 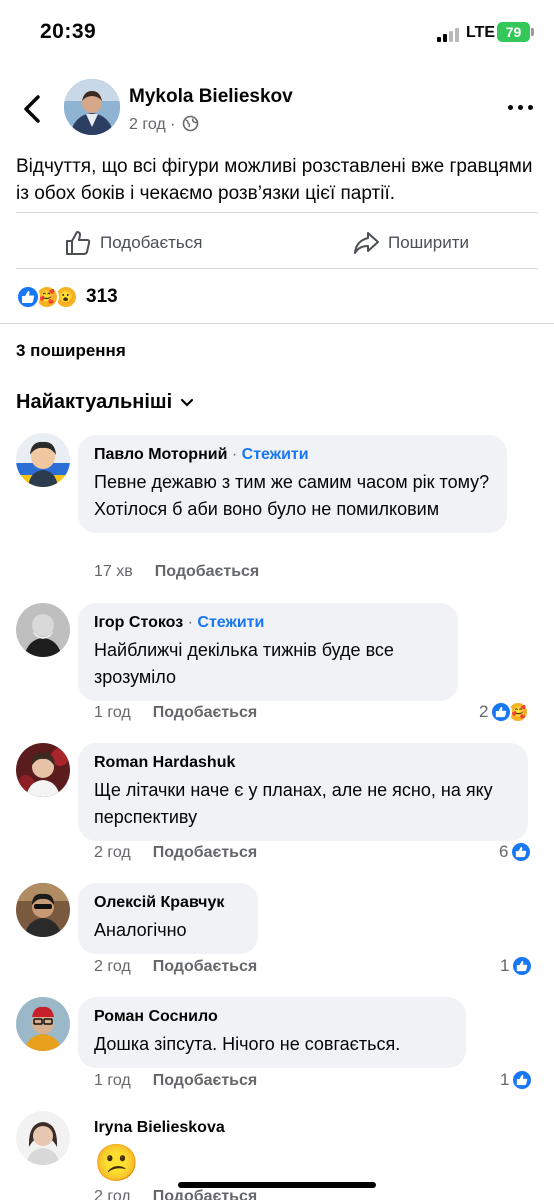 What do you see at coordinates (272, 1017) in the screenshot?
I see `comment-author: Роман Соснило` at bounding box center [272, 1017].